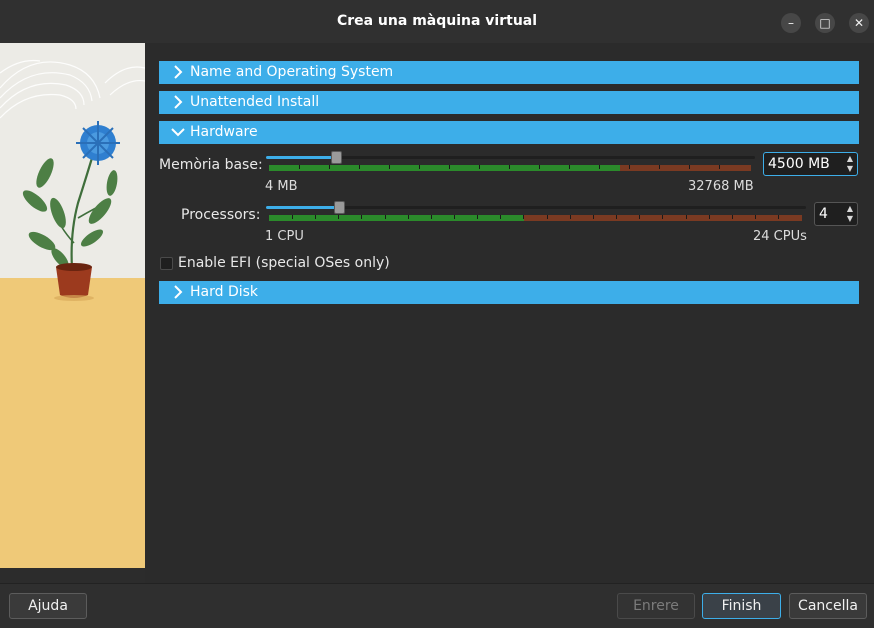  What do you see at coordinates (301, 207) in the screenshot?
I see `processors-slider-fill` at bounding box center [301, 207].